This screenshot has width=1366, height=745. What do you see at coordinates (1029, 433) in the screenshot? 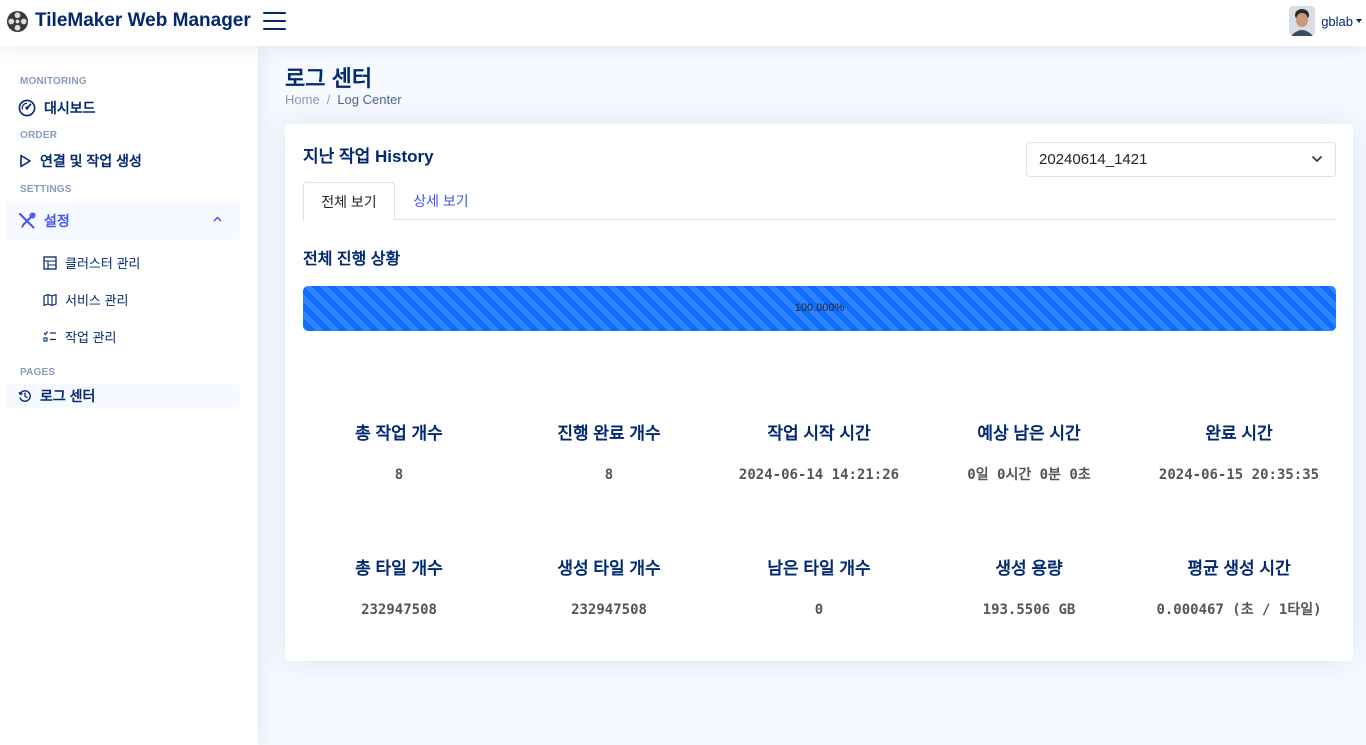
I see `stat-label: 예상 남은 시간` at bounding box center [1029, 433].